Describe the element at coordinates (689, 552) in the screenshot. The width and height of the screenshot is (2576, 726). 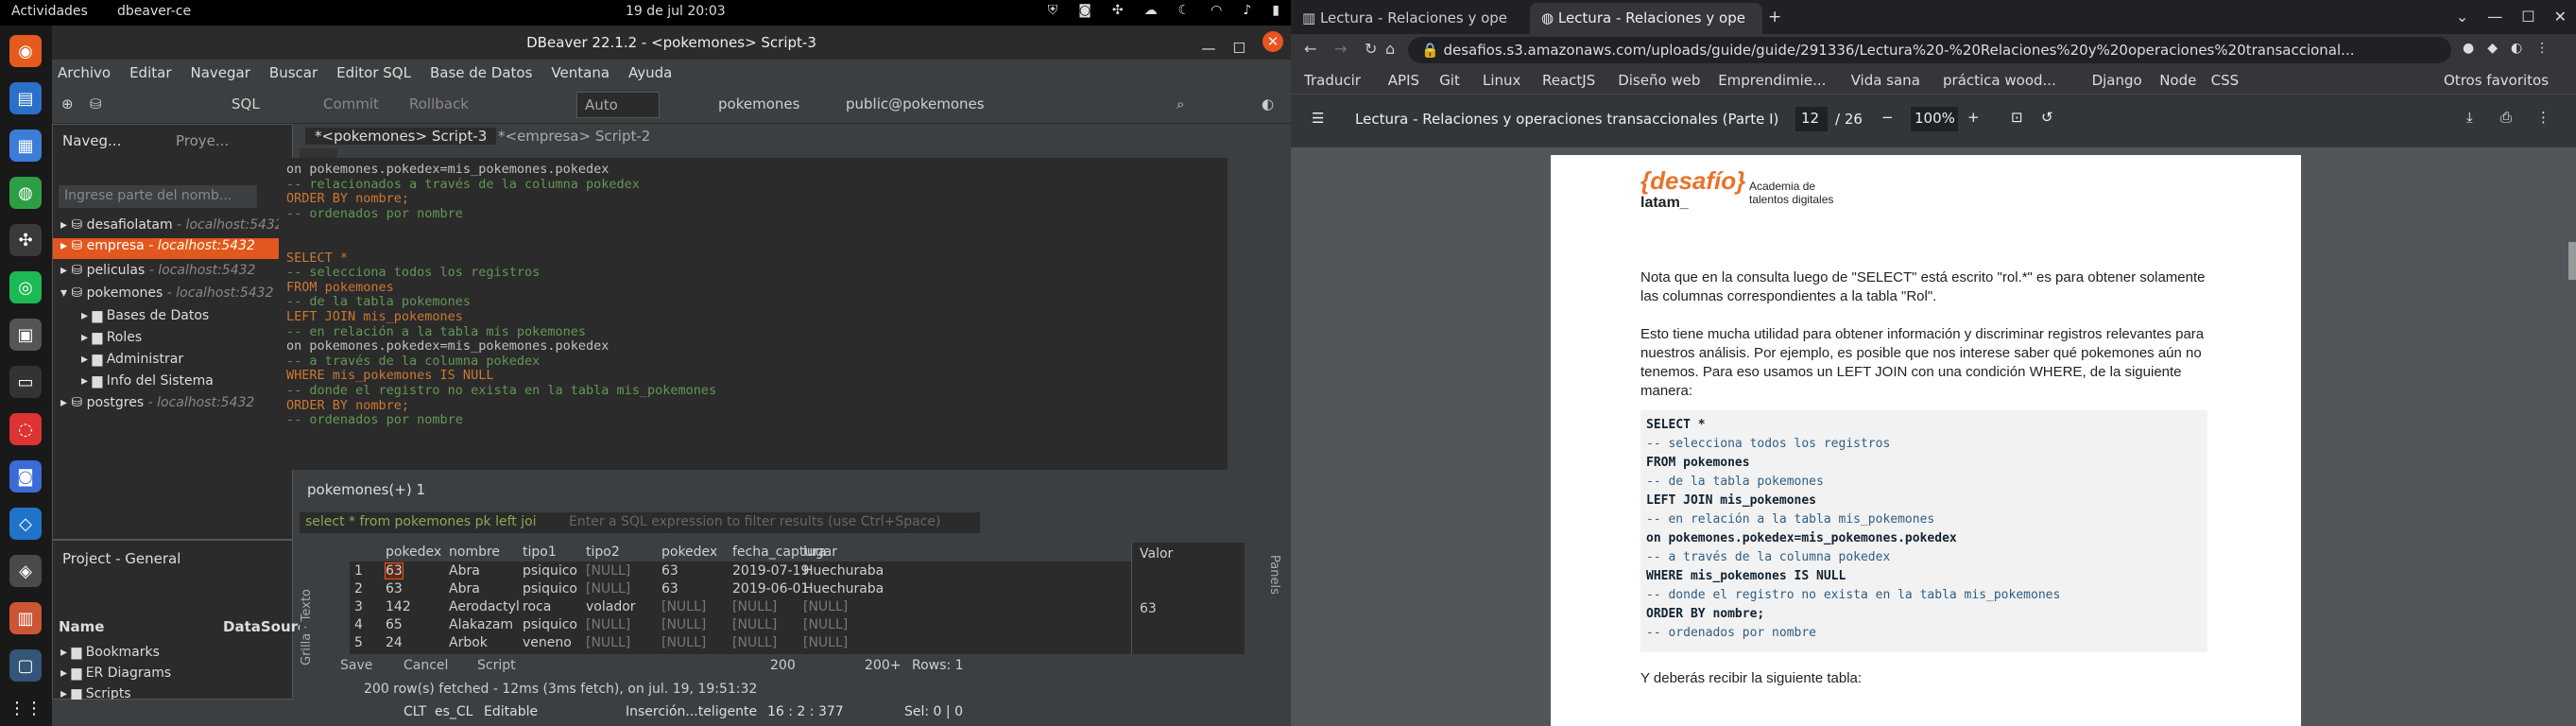
I see `column-header: pokedex` at that location.